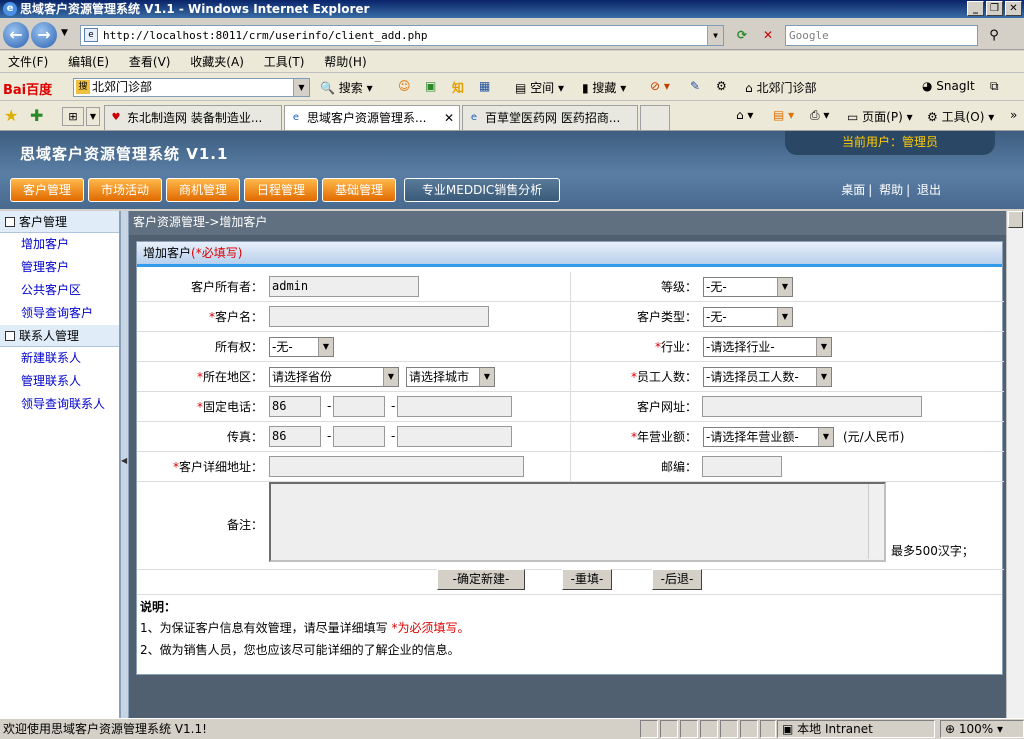  Describe the element at coordinates (458, 87) in the screenshot. I see `zhidao-icon: 知` at that location.